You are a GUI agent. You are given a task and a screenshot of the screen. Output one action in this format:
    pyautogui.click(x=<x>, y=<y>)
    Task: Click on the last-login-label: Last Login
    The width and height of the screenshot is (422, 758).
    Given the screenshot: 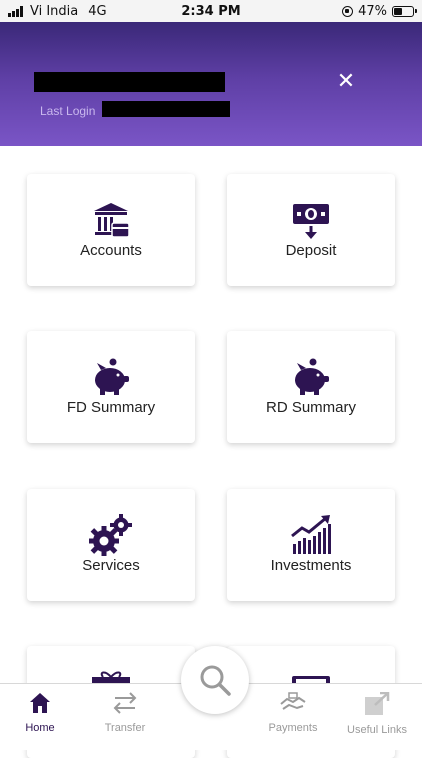 What is the action you would take?
    pyautogui.click(x=68, y=111)
    